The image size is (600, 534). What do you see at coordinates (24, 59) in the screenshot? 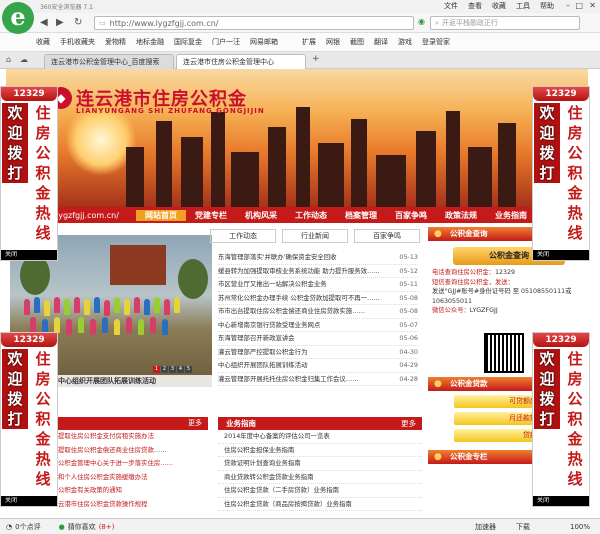
I see `cloud-icon: ☁` at bounding box center [24, 59].